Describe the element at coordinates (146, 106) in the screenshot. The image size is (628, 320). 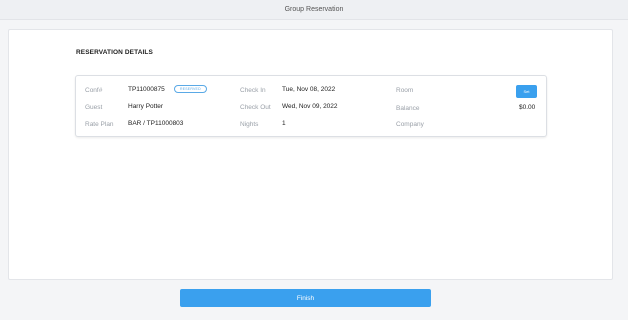
I see `guest-name: Harry Potter` at that location.